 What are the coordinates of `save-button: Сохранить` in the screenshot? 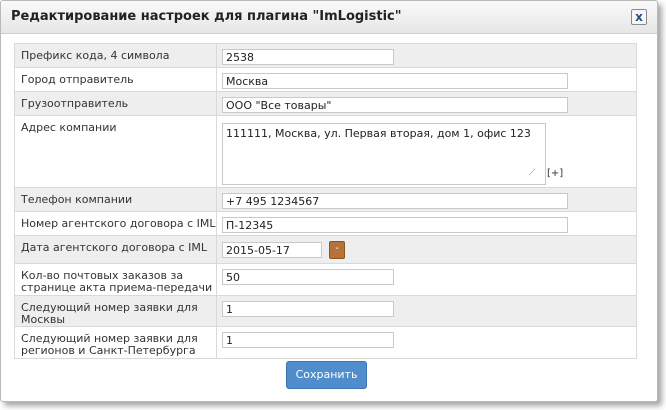 It's located at (326, 375).